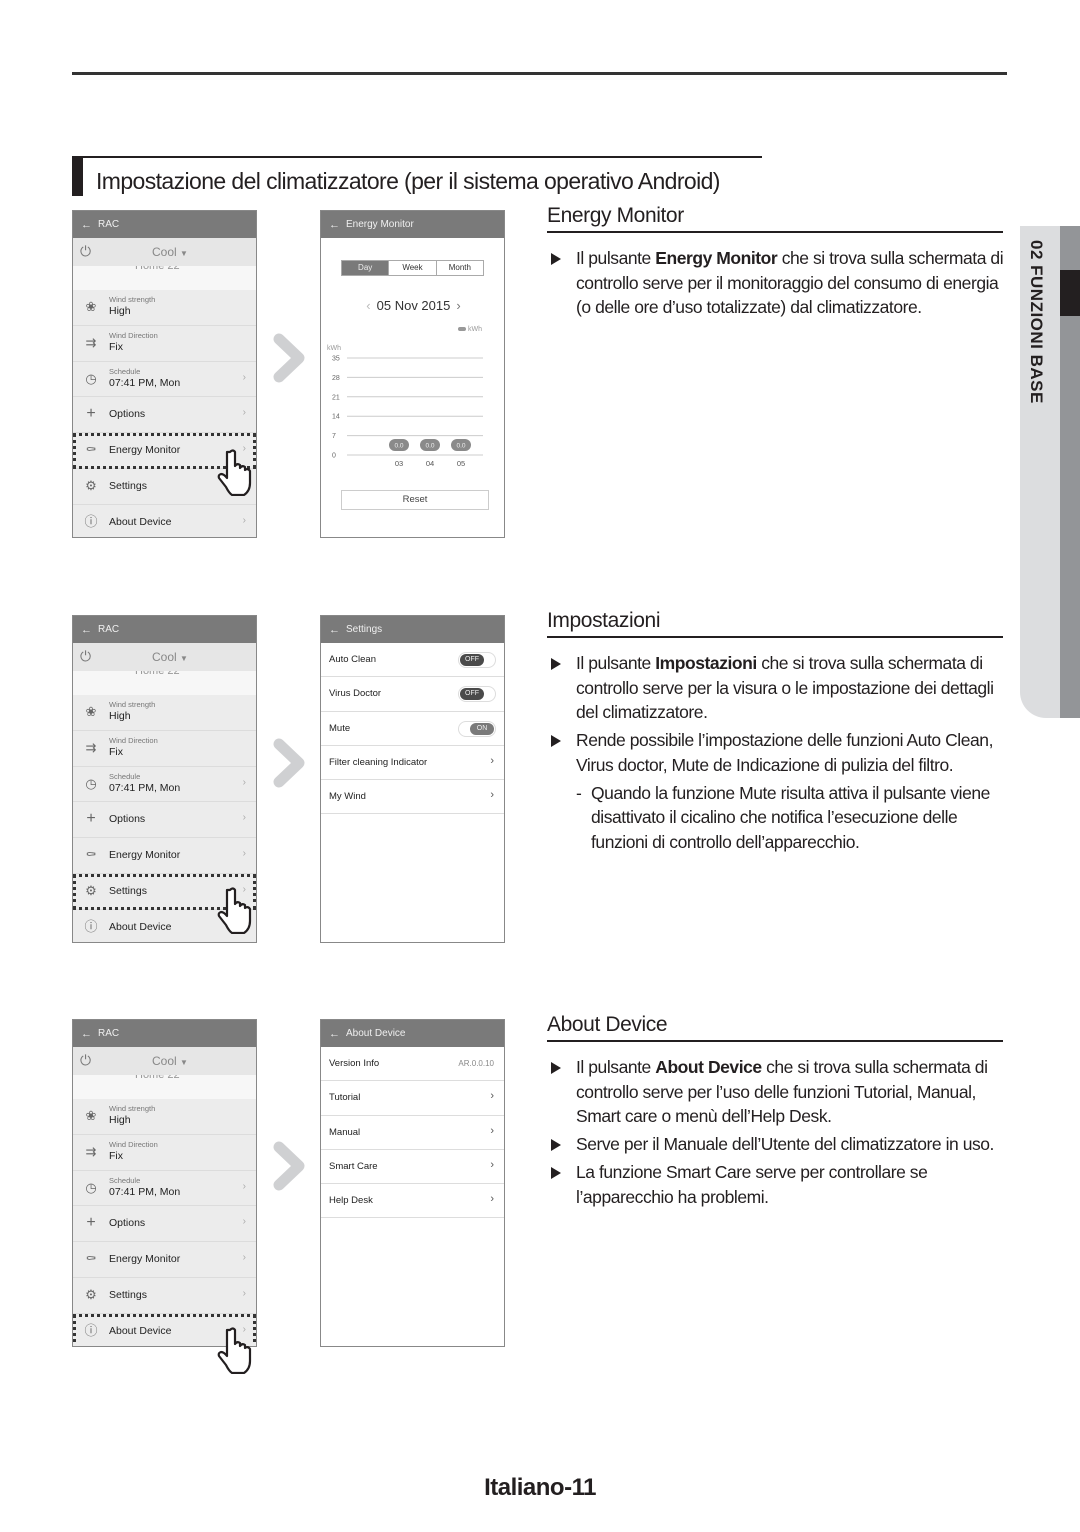  What do you see at coordinates (412, 797) in the screenshot?
I see `my-wind-row: My Wind ›` at bounding box center [412, 797].